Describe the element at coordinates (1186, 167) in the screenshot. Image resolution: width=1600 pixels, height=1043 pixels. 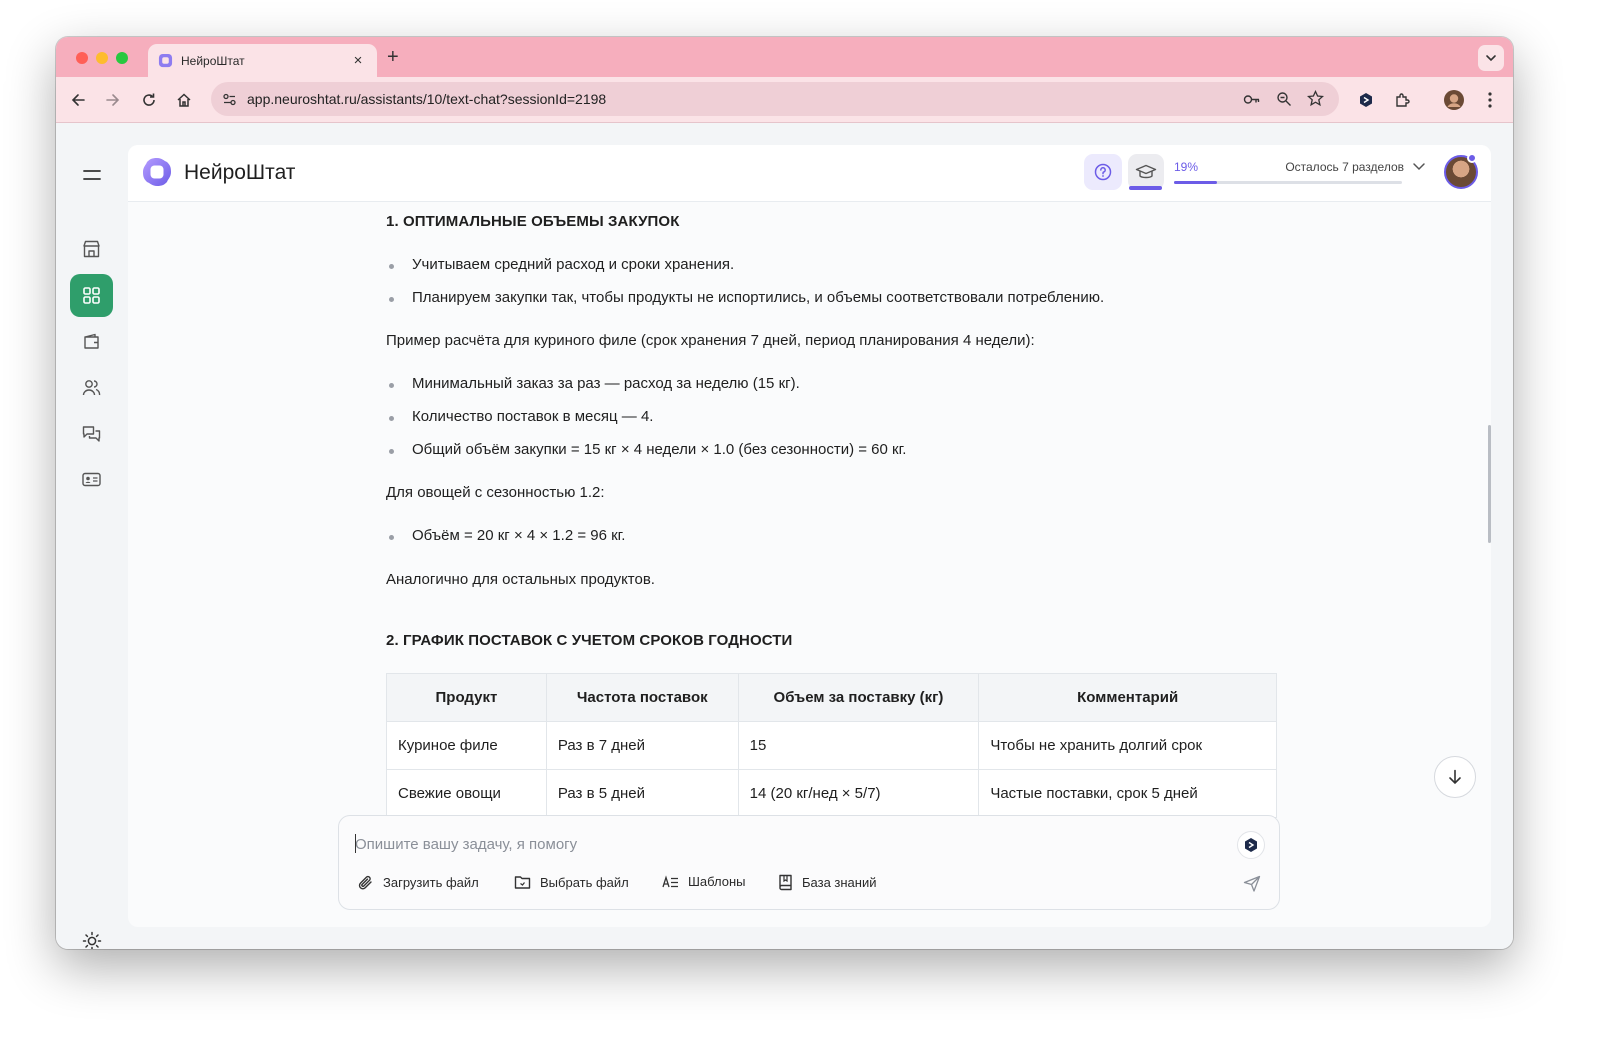
I see `progress-percent: 19%` at that location.